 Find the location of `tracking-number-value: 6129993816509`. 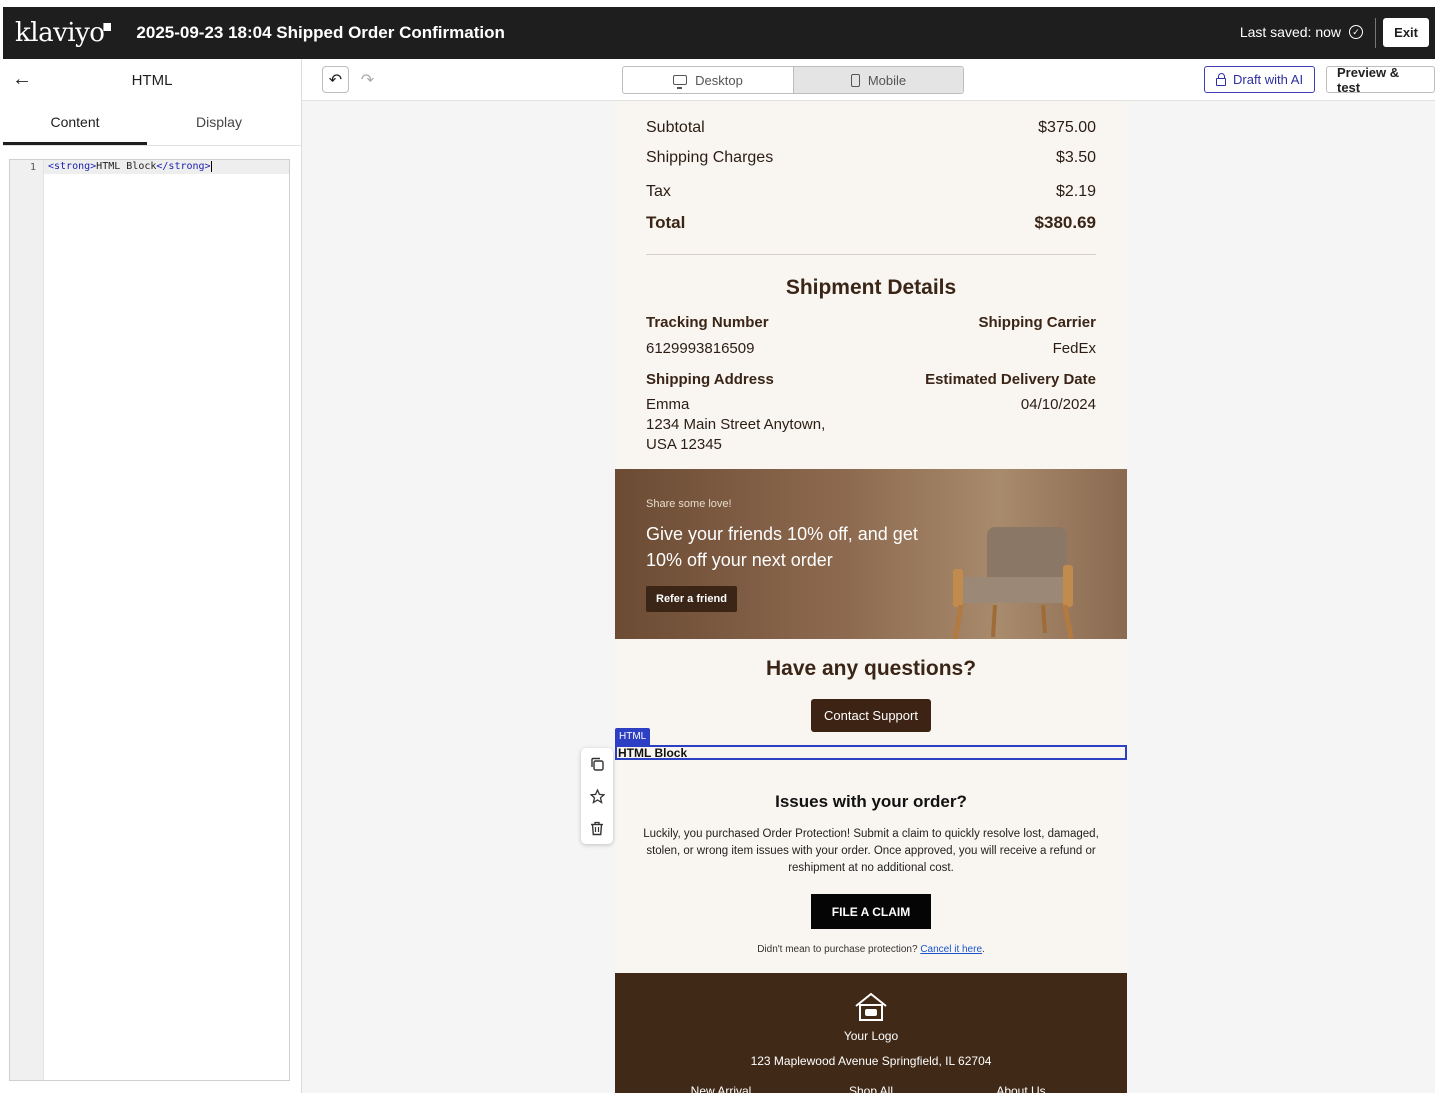

tracking-number-value: 6129993816509 is located at coordinates (700, 348).